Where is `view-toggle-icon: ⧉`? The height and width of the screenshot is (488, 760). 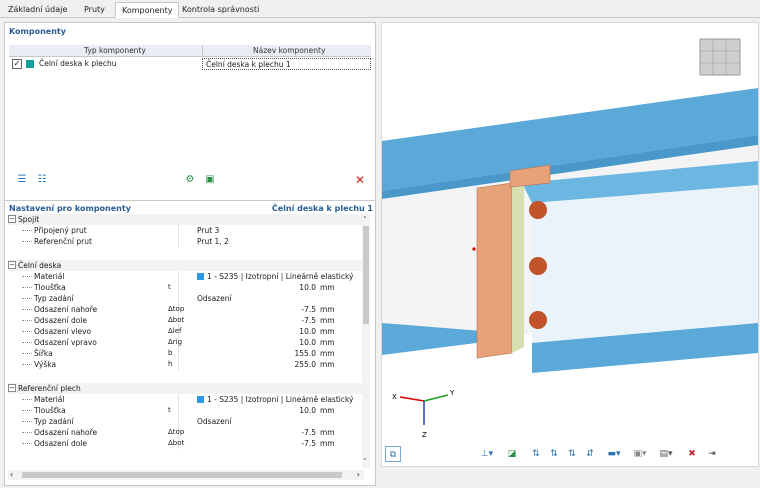
view-toggle-icon: ⧉ is located at coordinates (393, 454).